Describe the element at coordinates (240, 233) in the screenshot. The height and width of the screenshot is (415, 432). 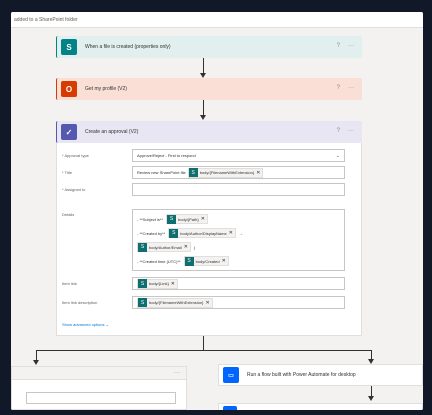
I see `details-text: →` at that location.